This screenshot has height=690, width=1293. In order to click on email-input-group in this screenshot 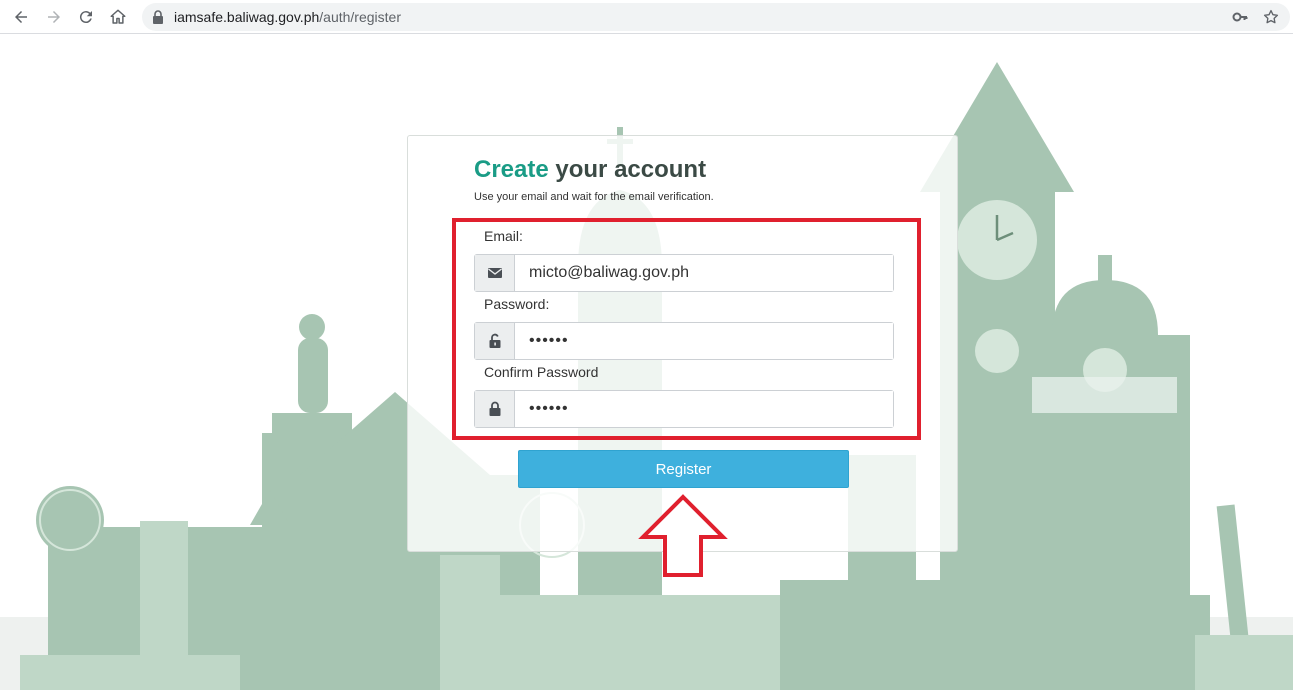, I will do `click(684, 273)`.